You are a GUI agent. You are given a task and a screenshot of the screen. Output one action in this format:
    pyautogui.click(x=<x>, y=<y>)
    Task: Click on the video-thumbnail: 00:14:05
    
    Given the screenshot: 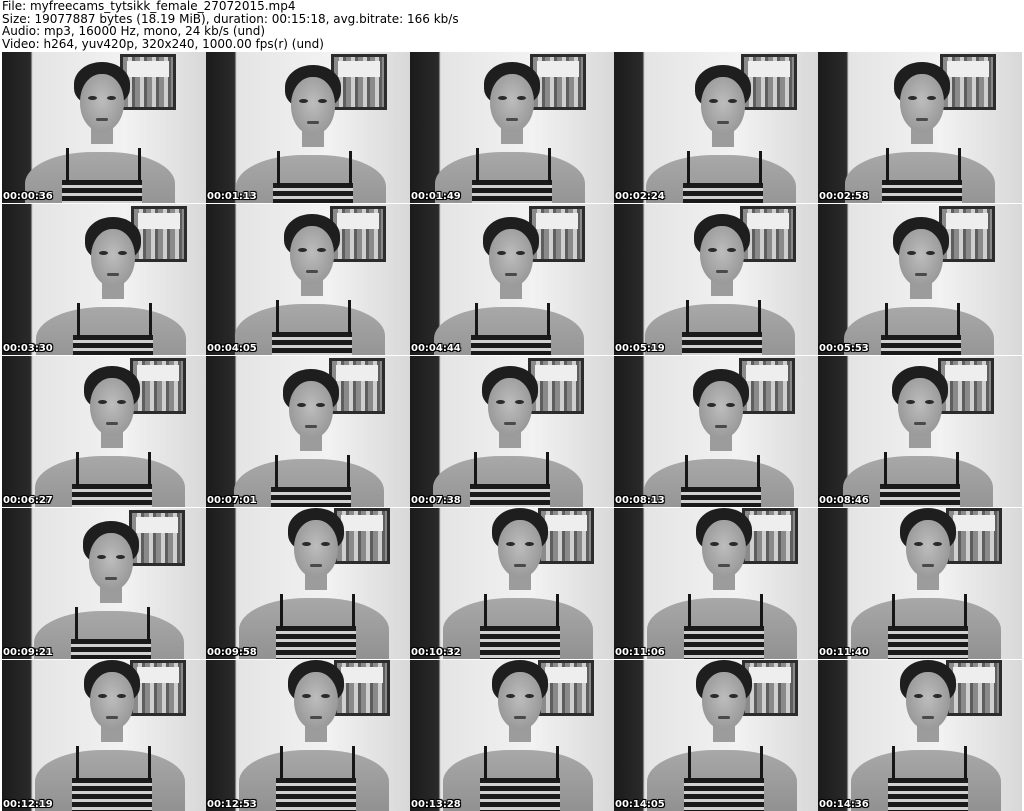 What is the action you would take?
    pyautogui.click(x=716, y=735)
    